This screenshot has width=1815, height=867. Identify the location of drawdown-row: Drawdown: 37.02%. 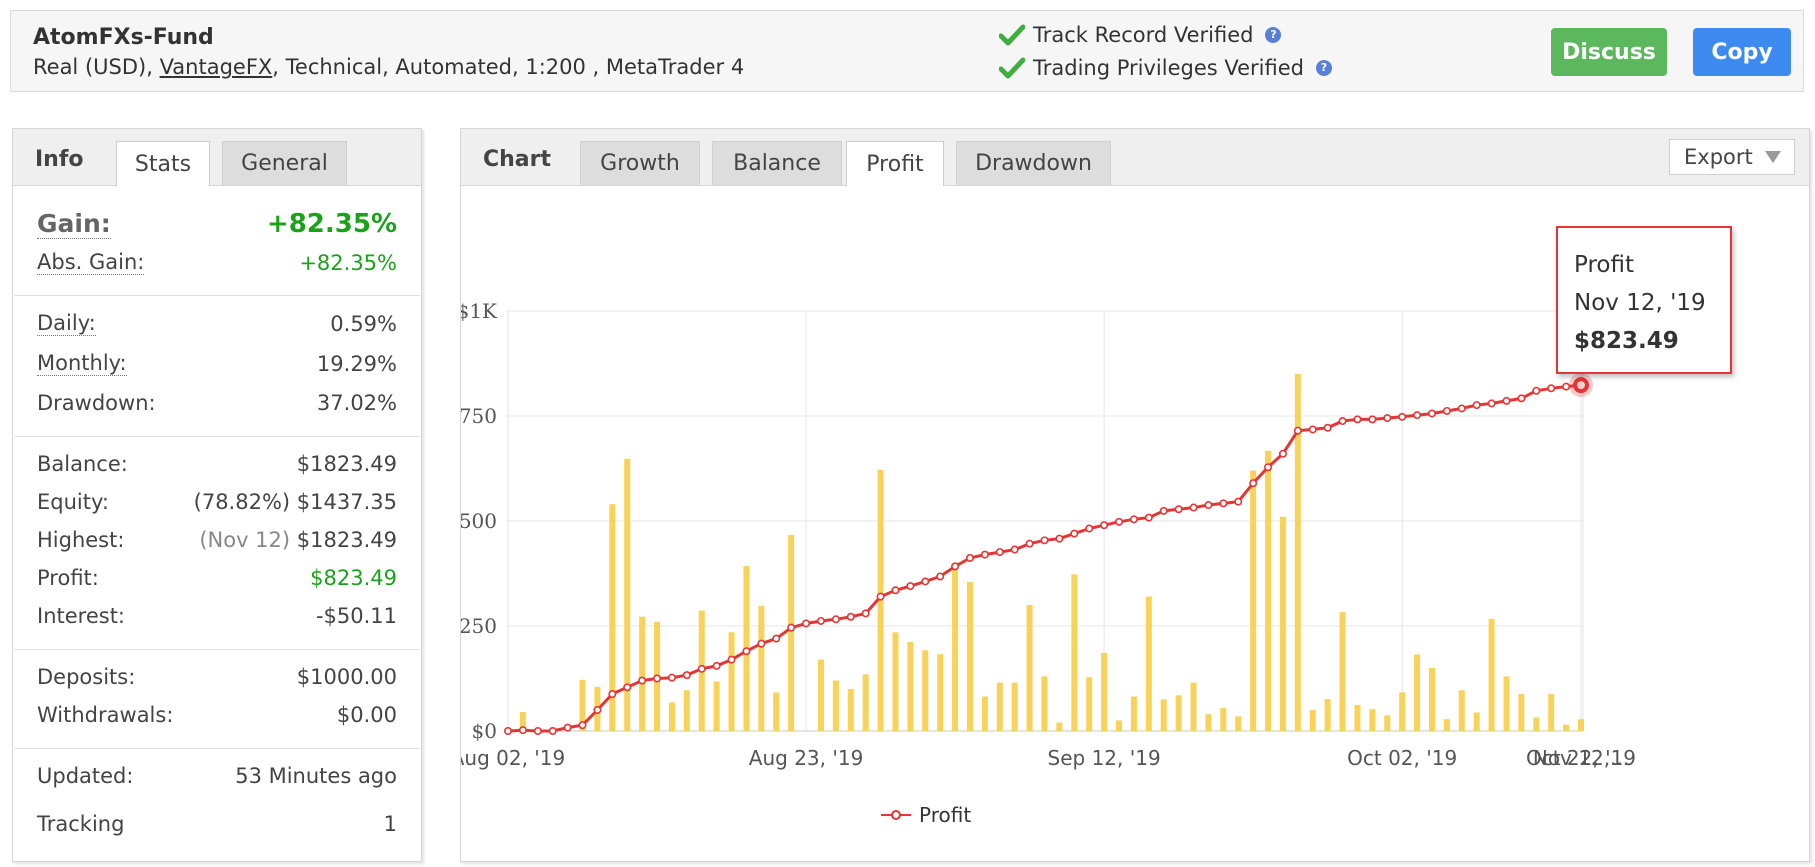
(217, 403).